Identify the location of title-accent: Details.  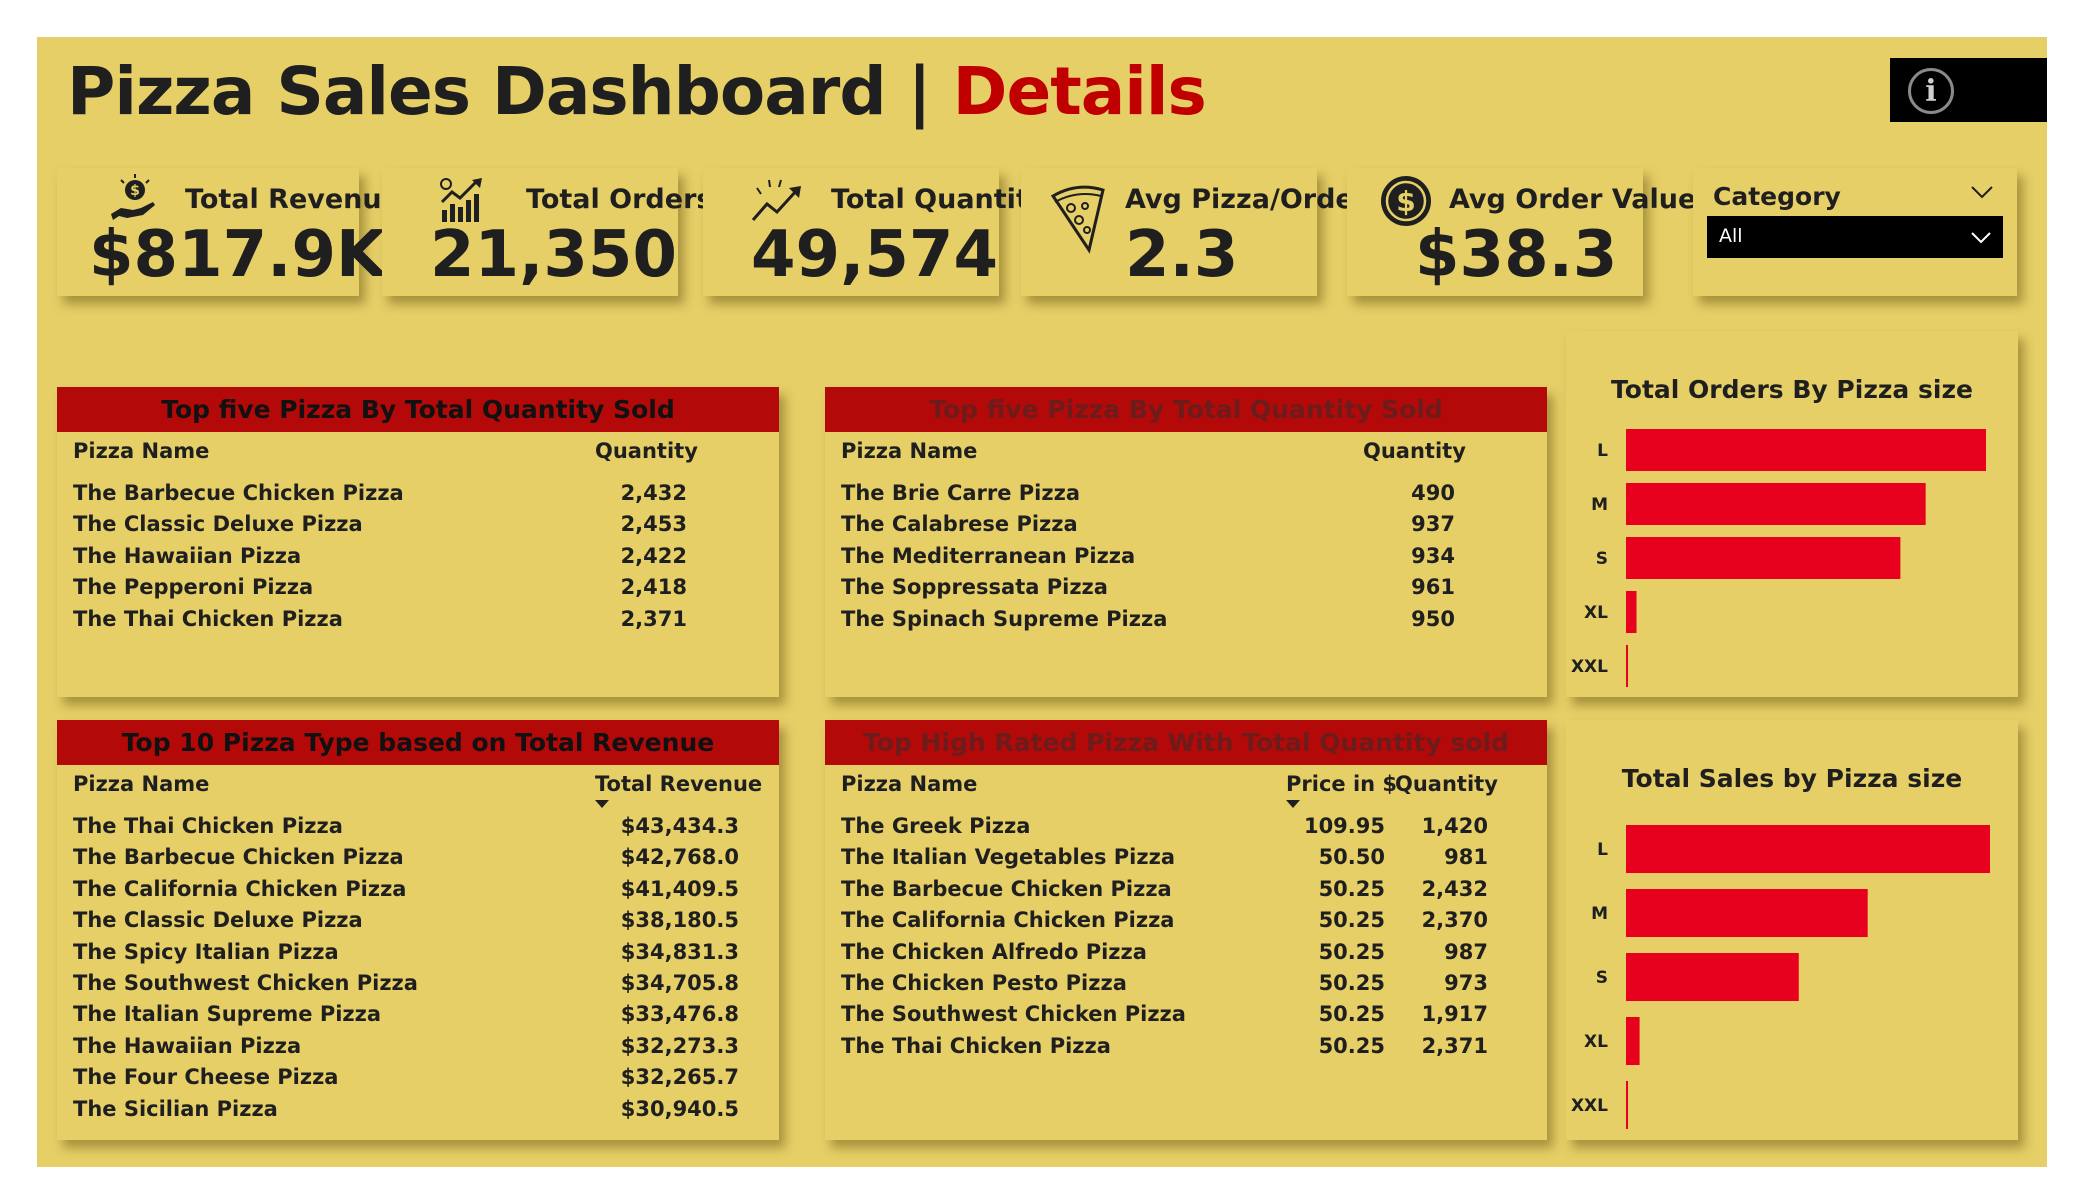
(1079, 91).